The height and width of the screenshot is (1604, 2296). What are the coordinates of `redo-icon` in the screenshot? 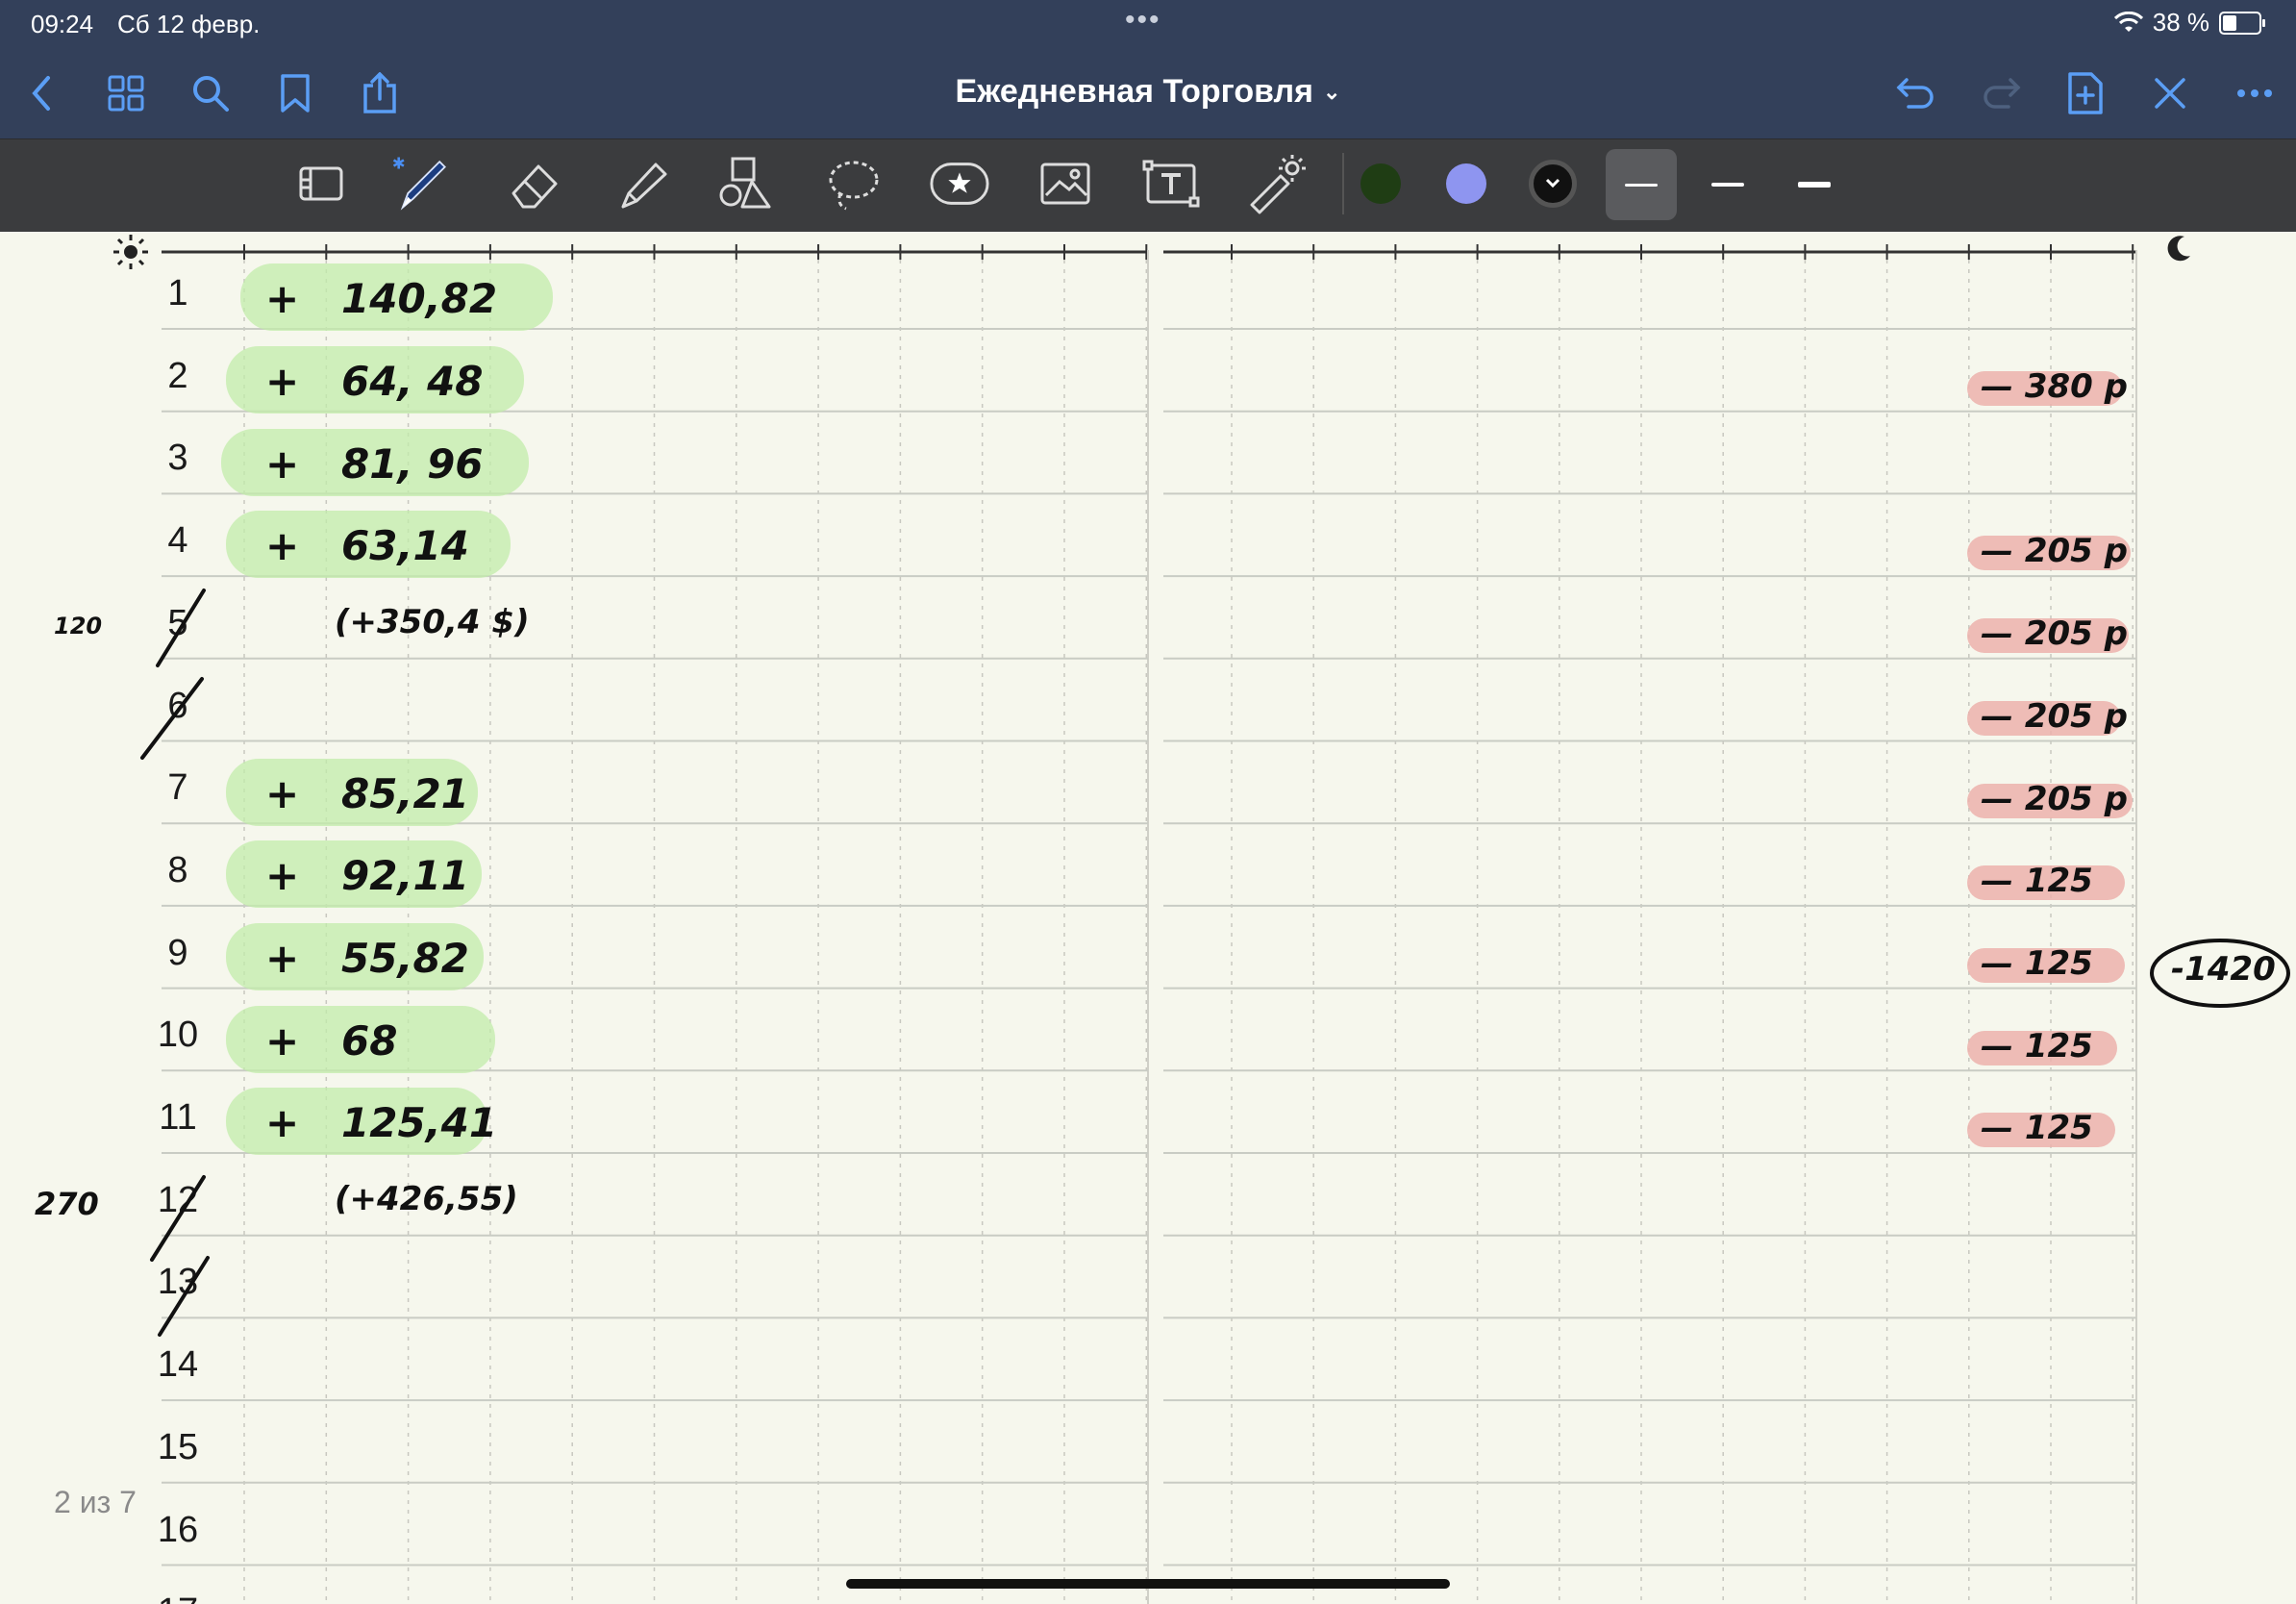 It's located at (2001, 93).